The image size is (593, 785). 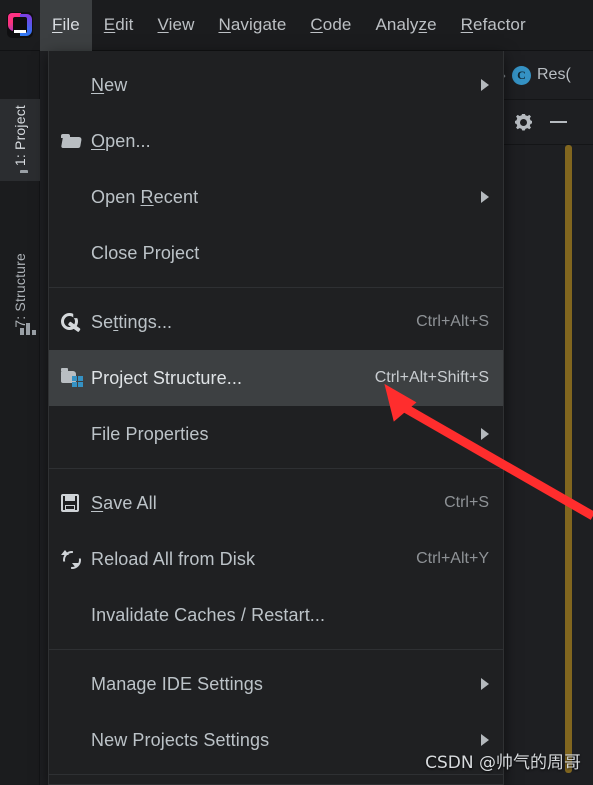 What do you see at coordinates (276, 85) in the screenshot?
I see `menu-item-new: New` at bounding box center [276, 85].